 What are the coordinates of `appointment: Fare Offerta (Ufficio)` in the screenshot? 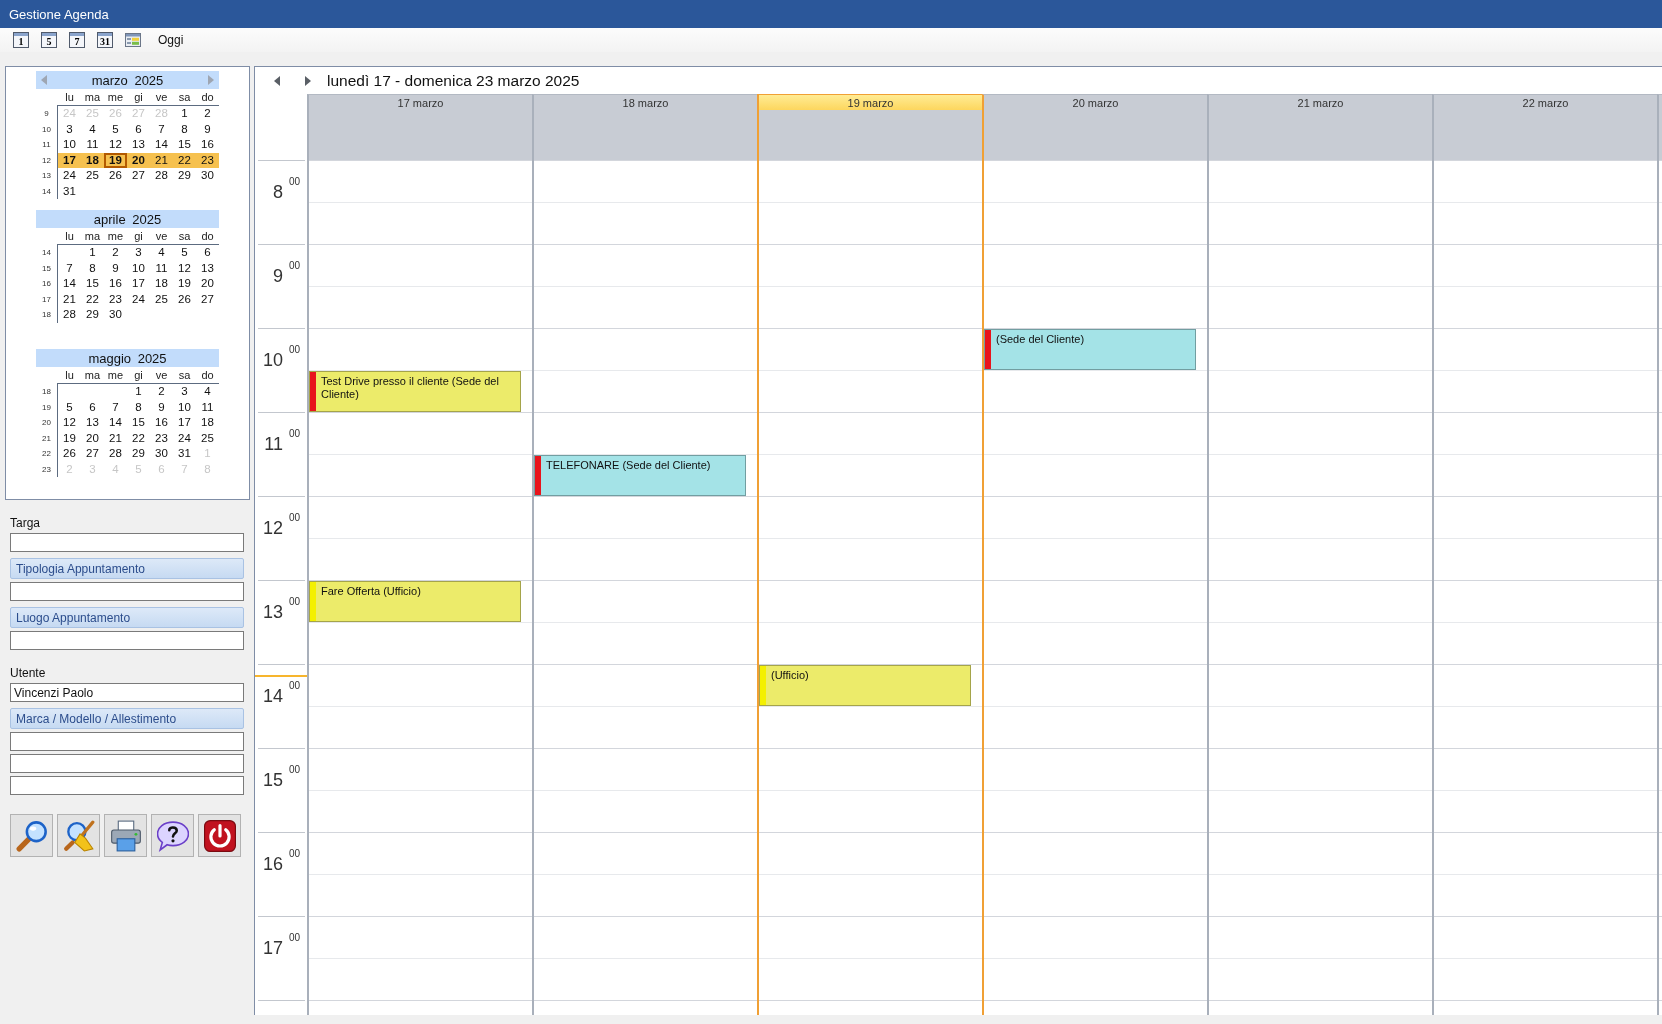 It's located at (415, 601).